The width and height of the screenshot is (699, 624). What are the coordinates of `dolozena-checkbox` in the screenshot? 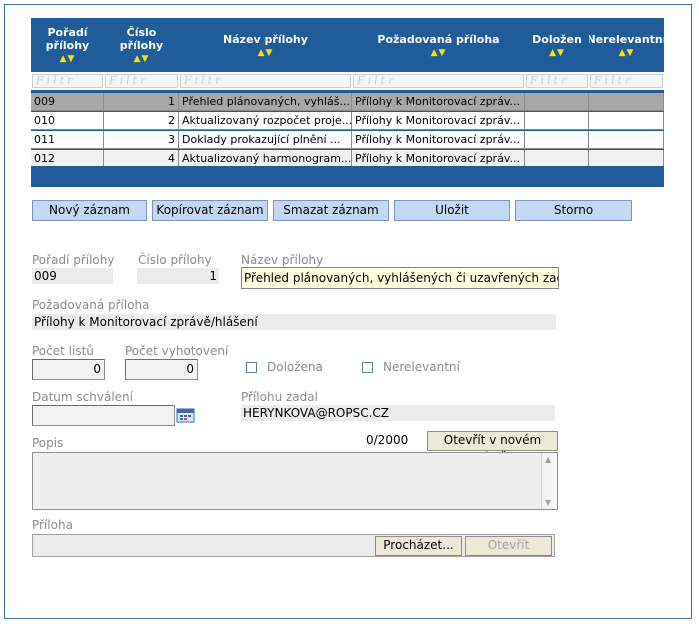 It's located at (251, 367).